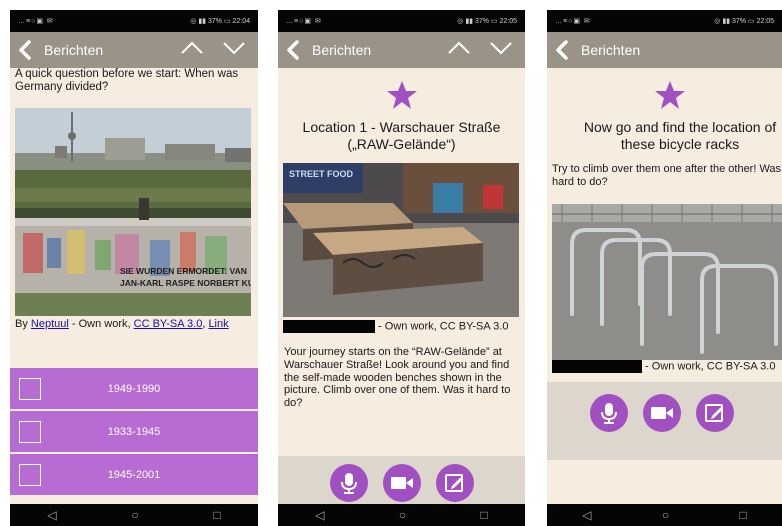  I want to click on answer-option: 1945-2001, so click(134, 474).